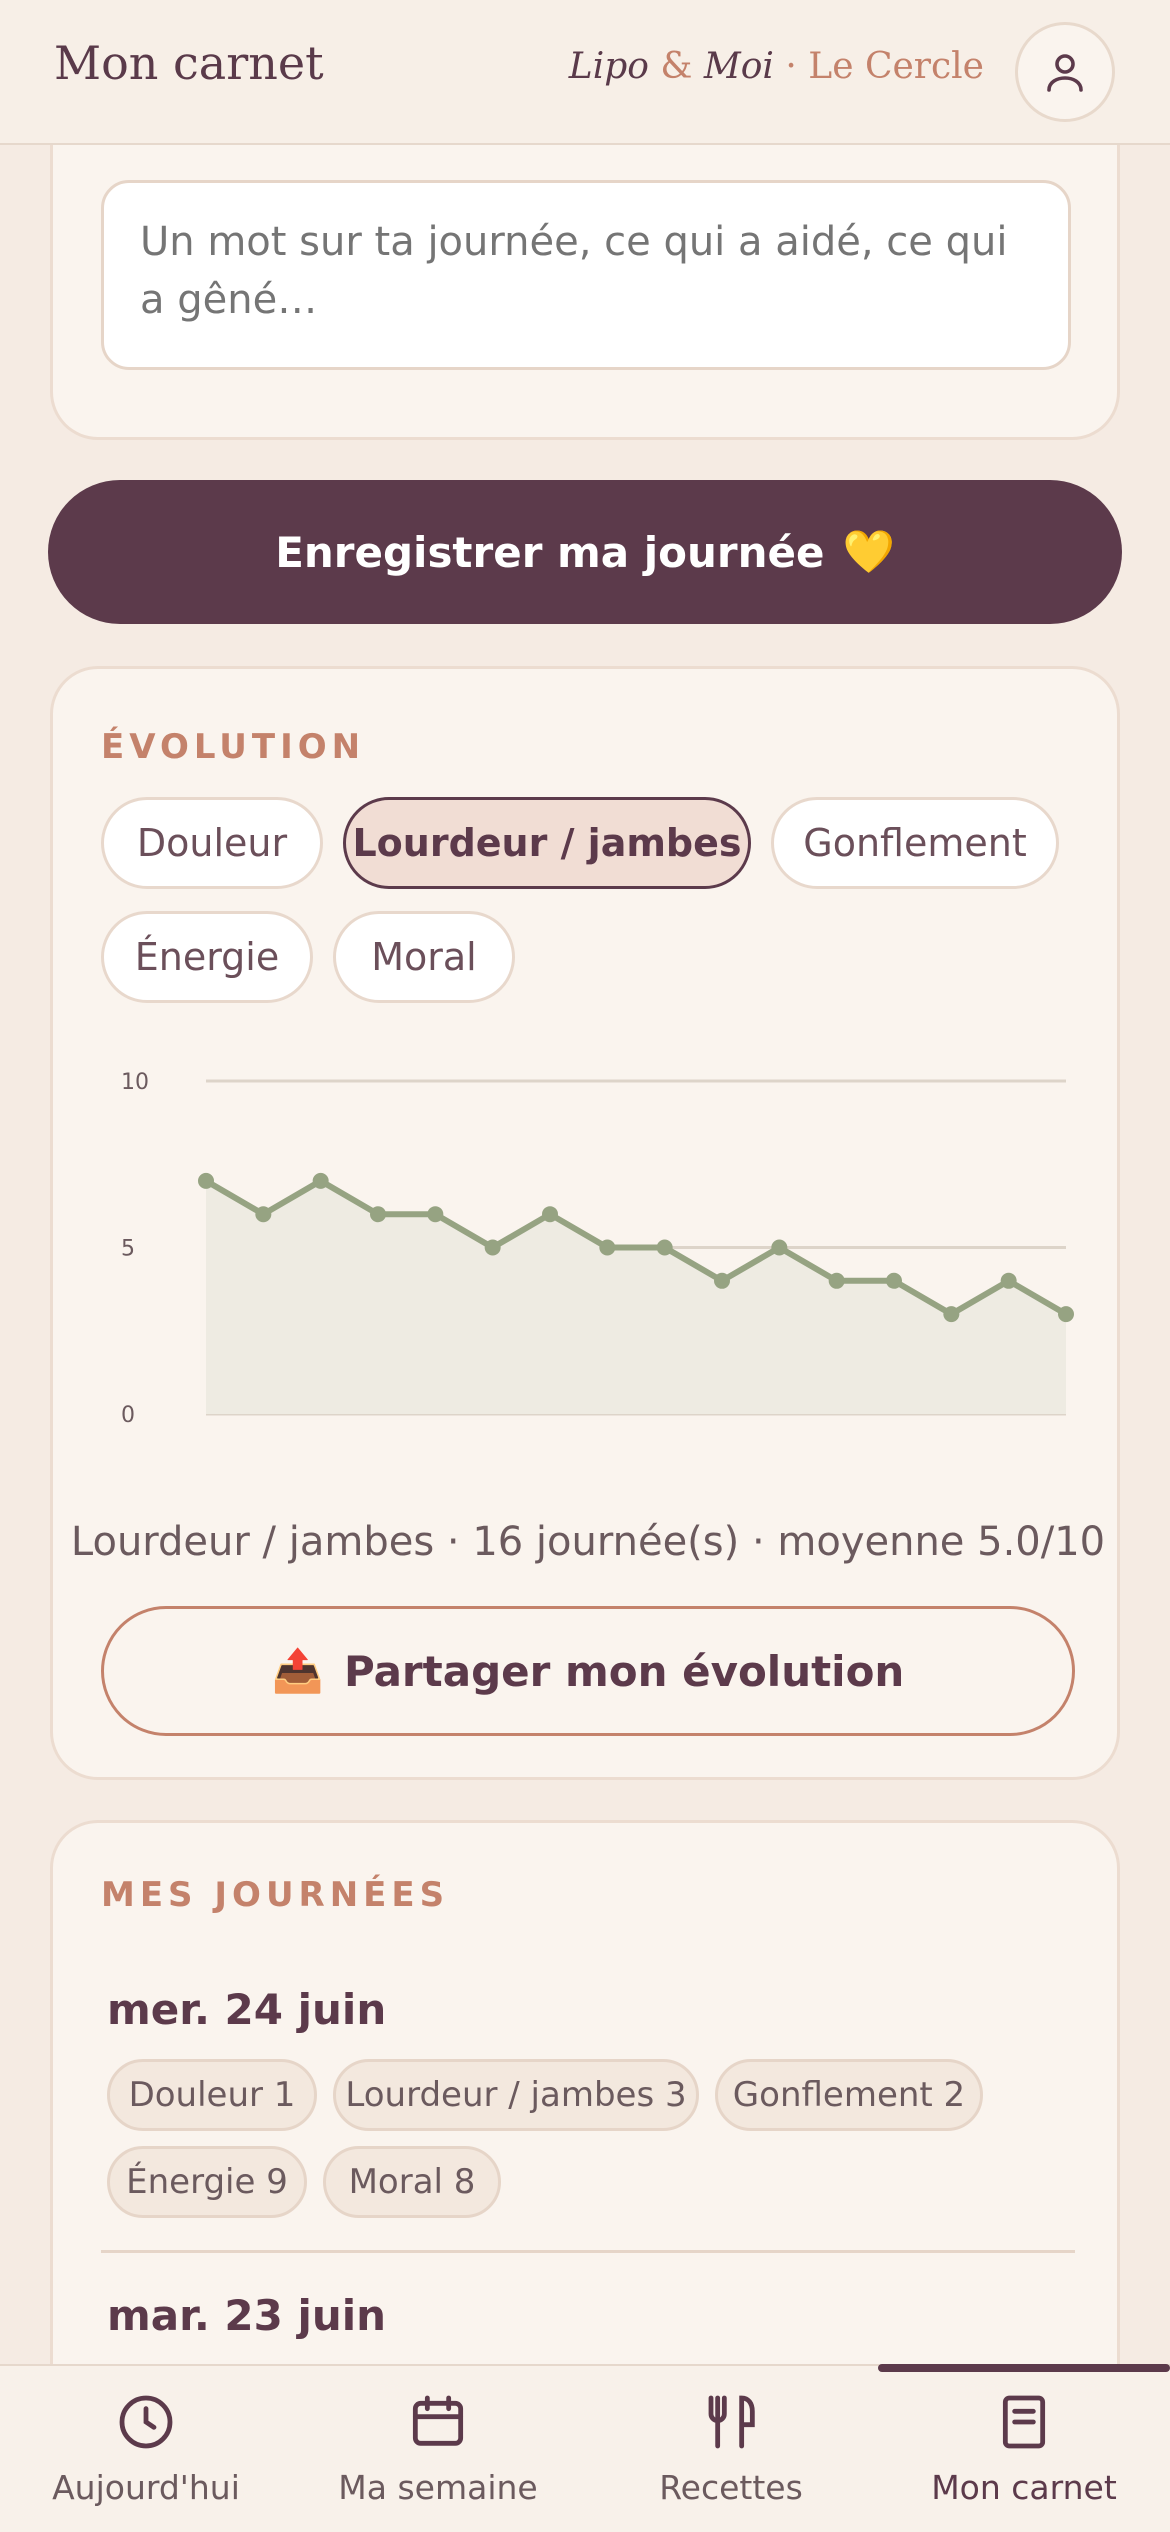 The image size is (1170, 2532). What do you see at coordinates (438, 2420) in the screenshot?
I see `calendar-icon` at bounding box center [438, 2420].